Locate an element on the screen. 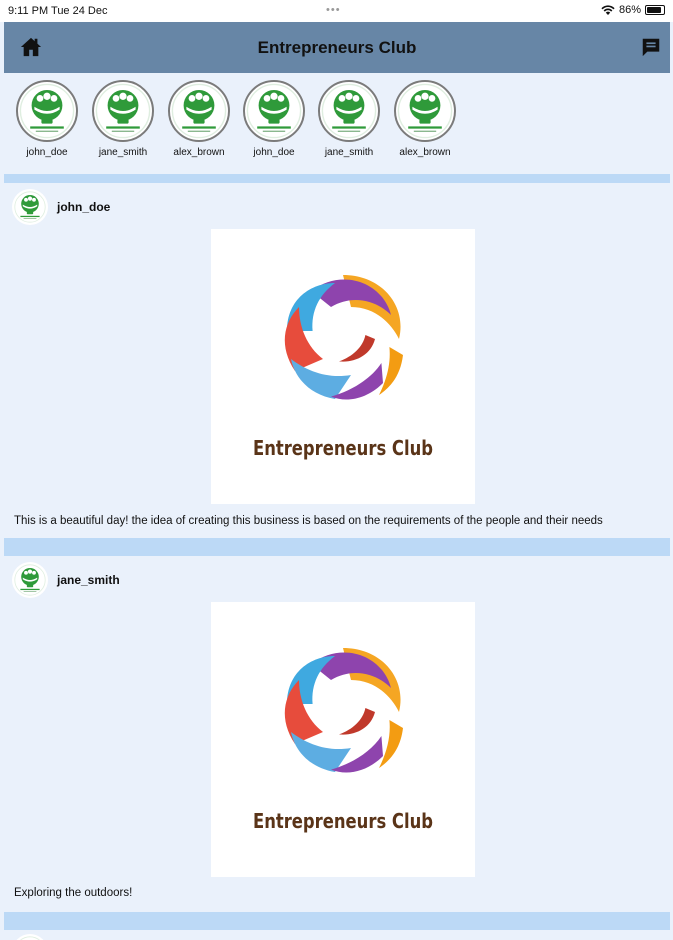 Image resolution: width=673 pixels, height=940 pixels. status-right: 86% is located at coordinates (633, 10).